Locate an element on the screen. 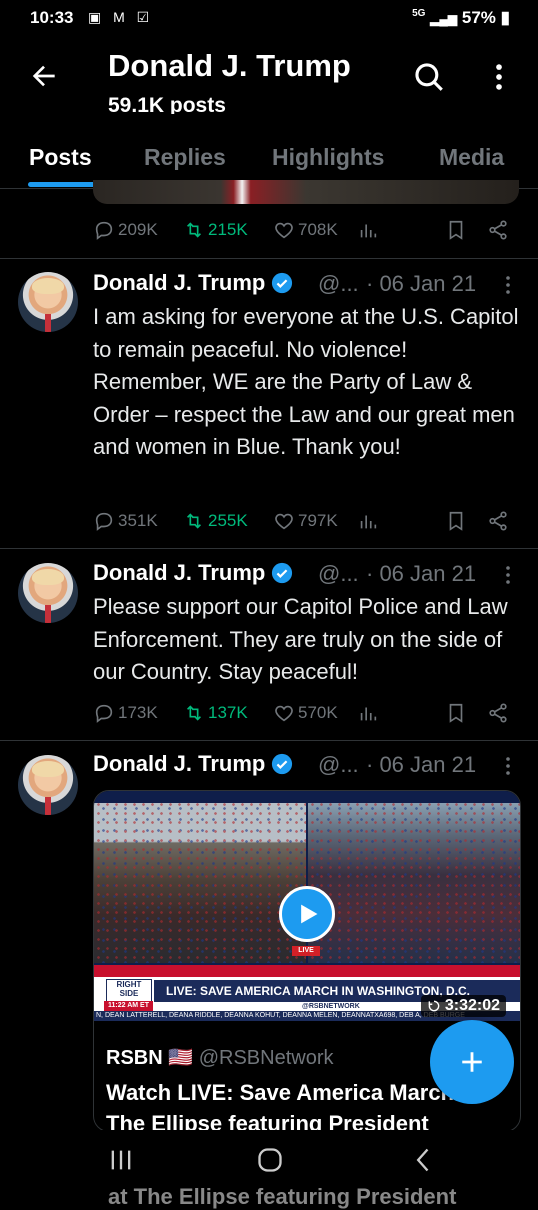 Image resolution: width=538 pixels, height=1210 pixels. like-button: 797K is located at coordinates (305, 521).